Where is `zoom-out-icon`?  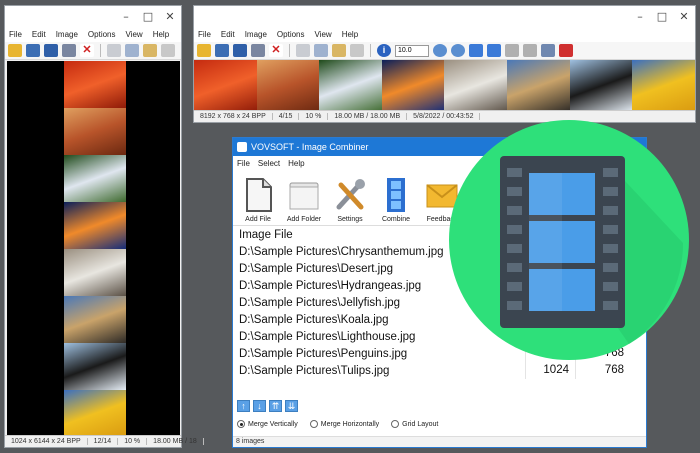 zoom-out-icon is located at coordinates (458, 50).